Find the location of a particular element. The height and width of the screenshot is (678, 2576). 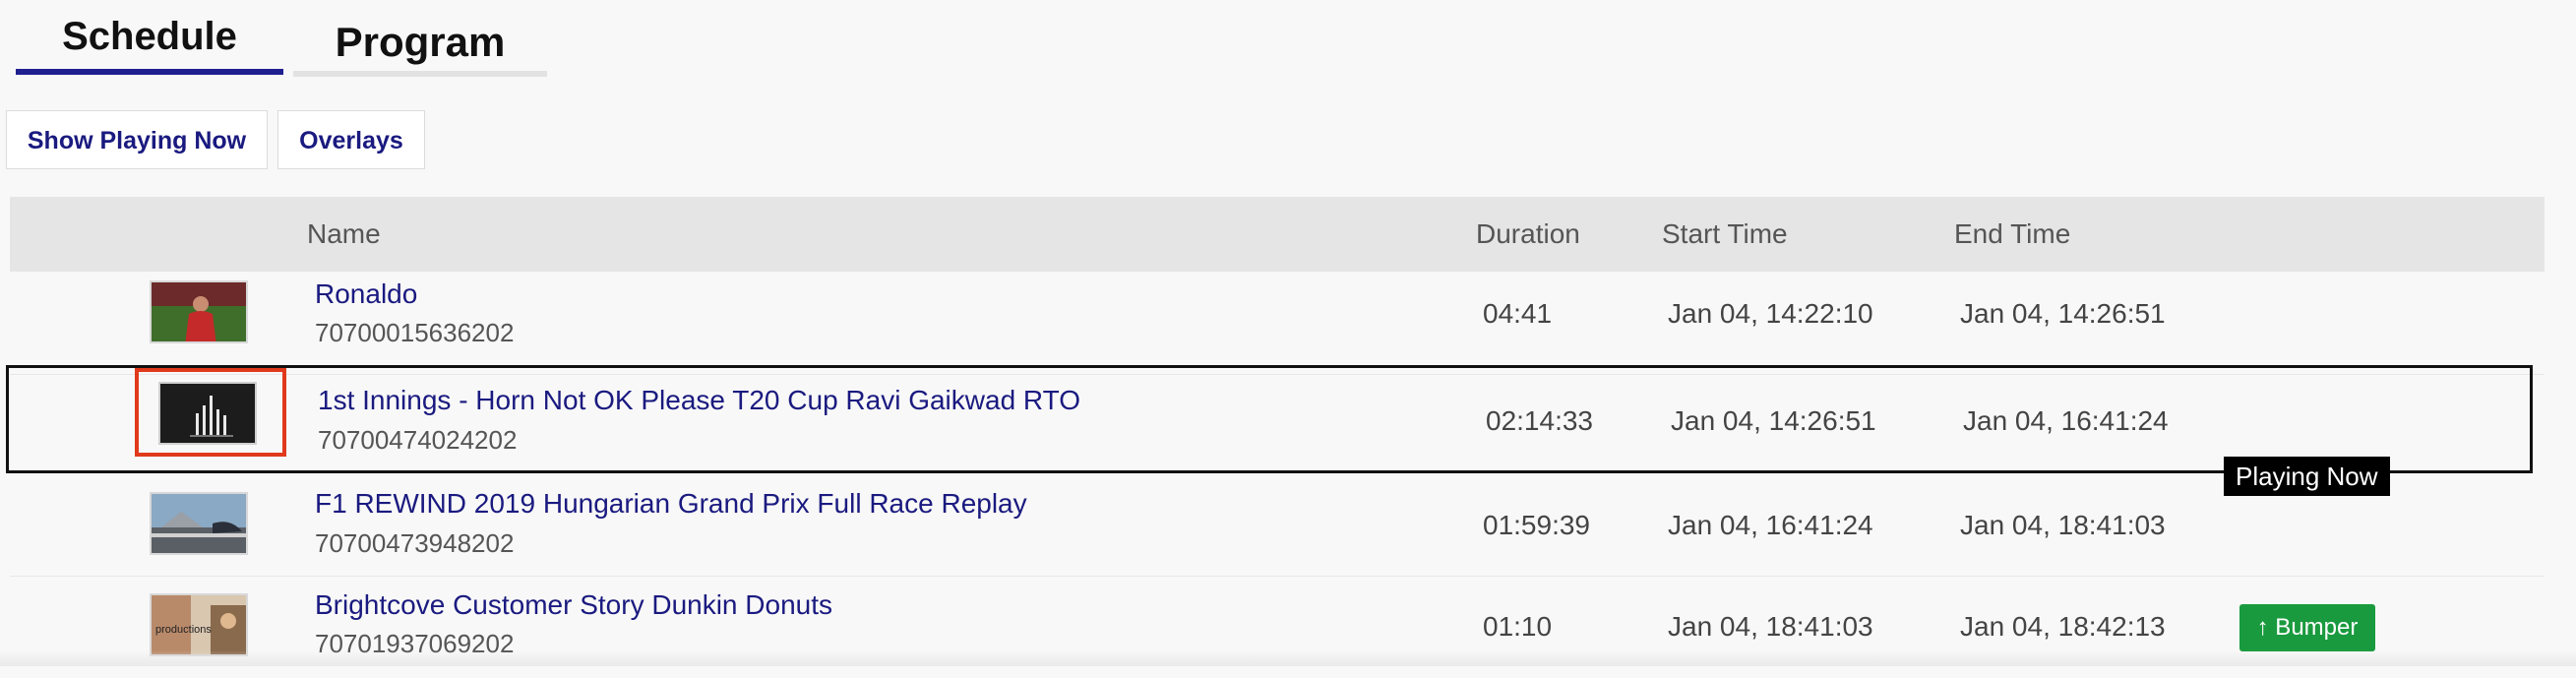

tab-program: Program is located at coordinates (420, 44).